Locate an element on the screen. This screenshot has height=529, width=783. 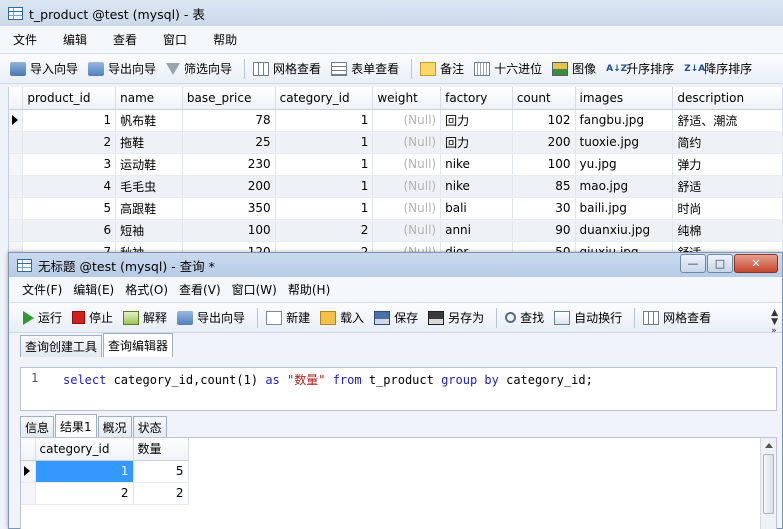
column-header: weight is located at coordinates (407, 98).